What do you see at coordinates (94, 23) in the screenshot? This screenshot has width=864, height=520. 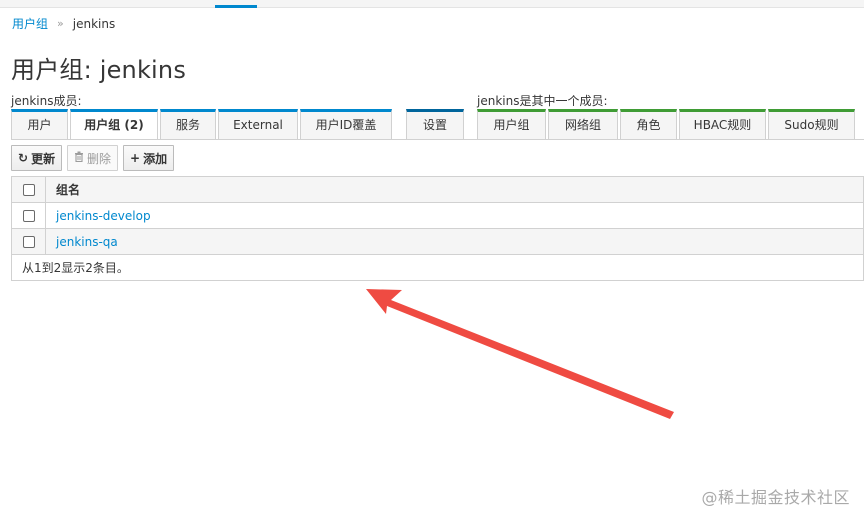 I see `breadcrumb-current: jenkins` at bounding box center [94, 23].